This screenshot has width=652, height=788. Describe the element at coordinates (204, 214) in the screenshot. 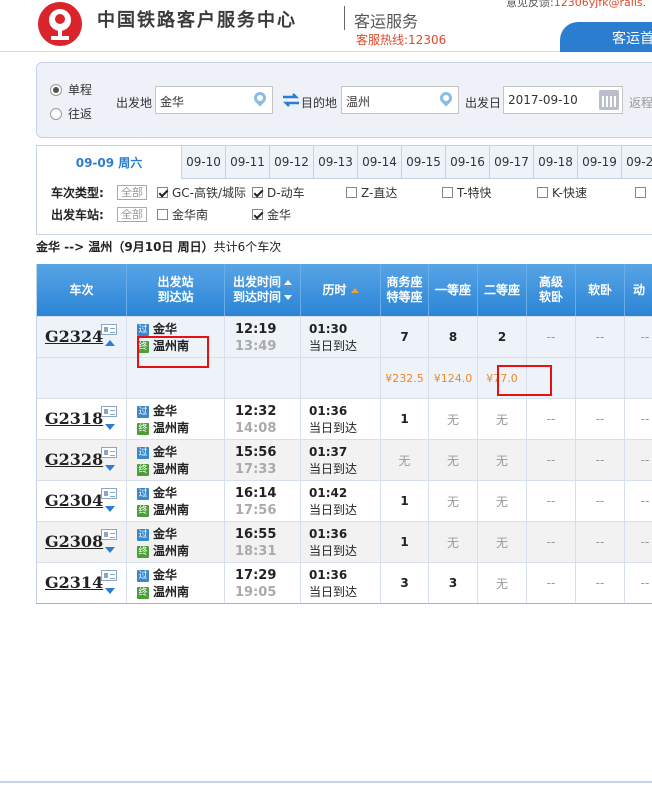

I see `filter-jinhuanan-checkbox: 金华南` at that location.